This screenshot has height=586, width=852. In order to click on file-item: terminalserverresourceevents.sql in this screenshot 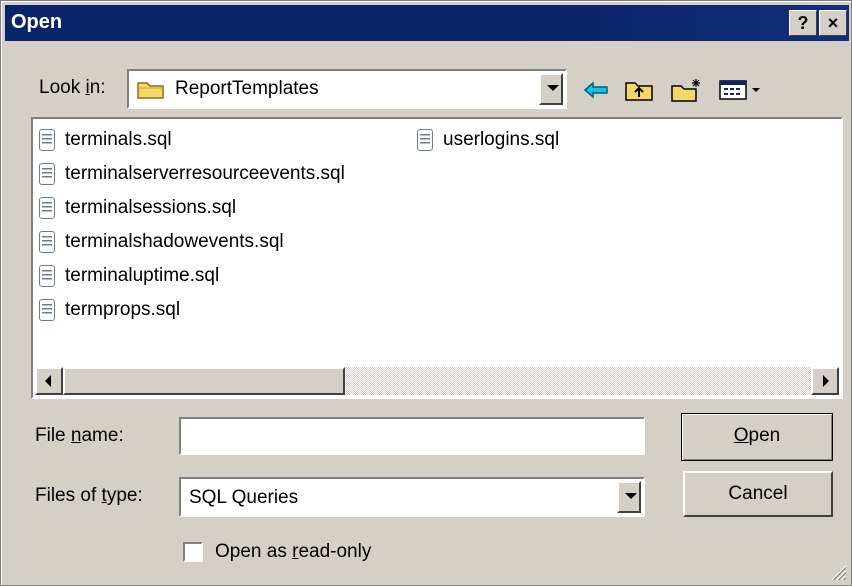, I will do `click(192, 174)`.